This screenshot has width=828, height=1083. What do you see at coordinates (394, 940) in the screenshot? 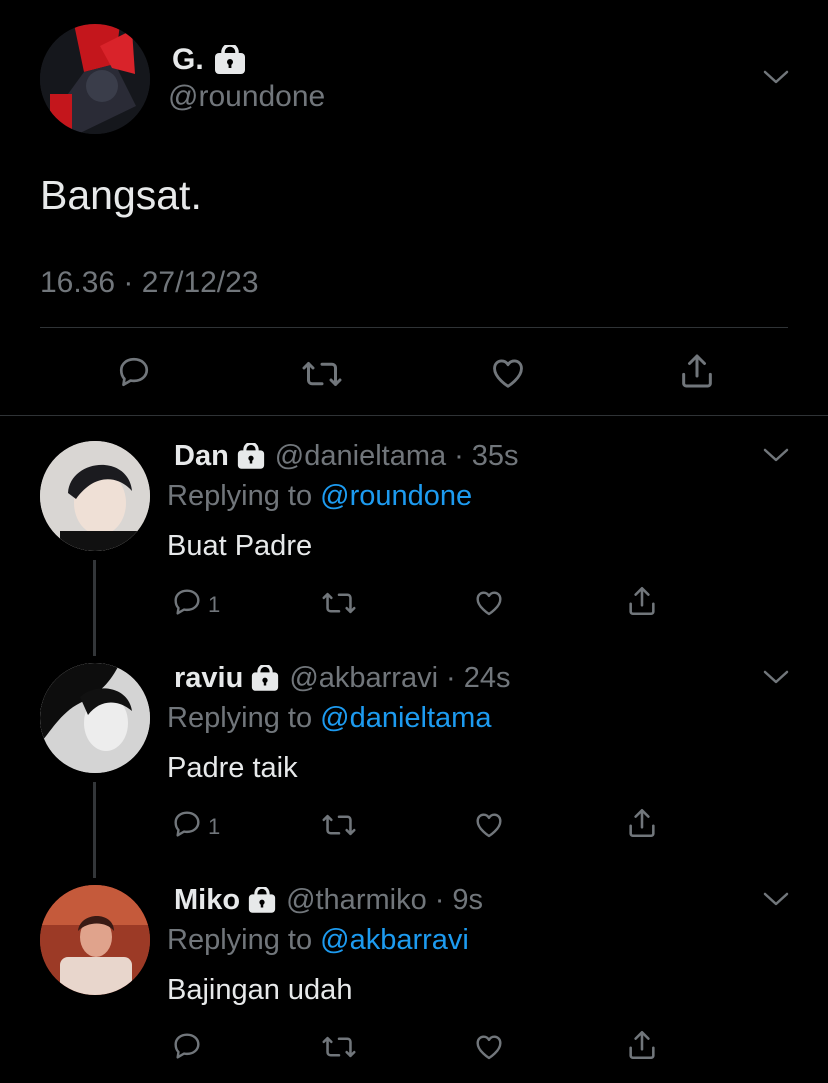
I see `replying-to-link: @akbarravi` at bounding box center [394, 940].